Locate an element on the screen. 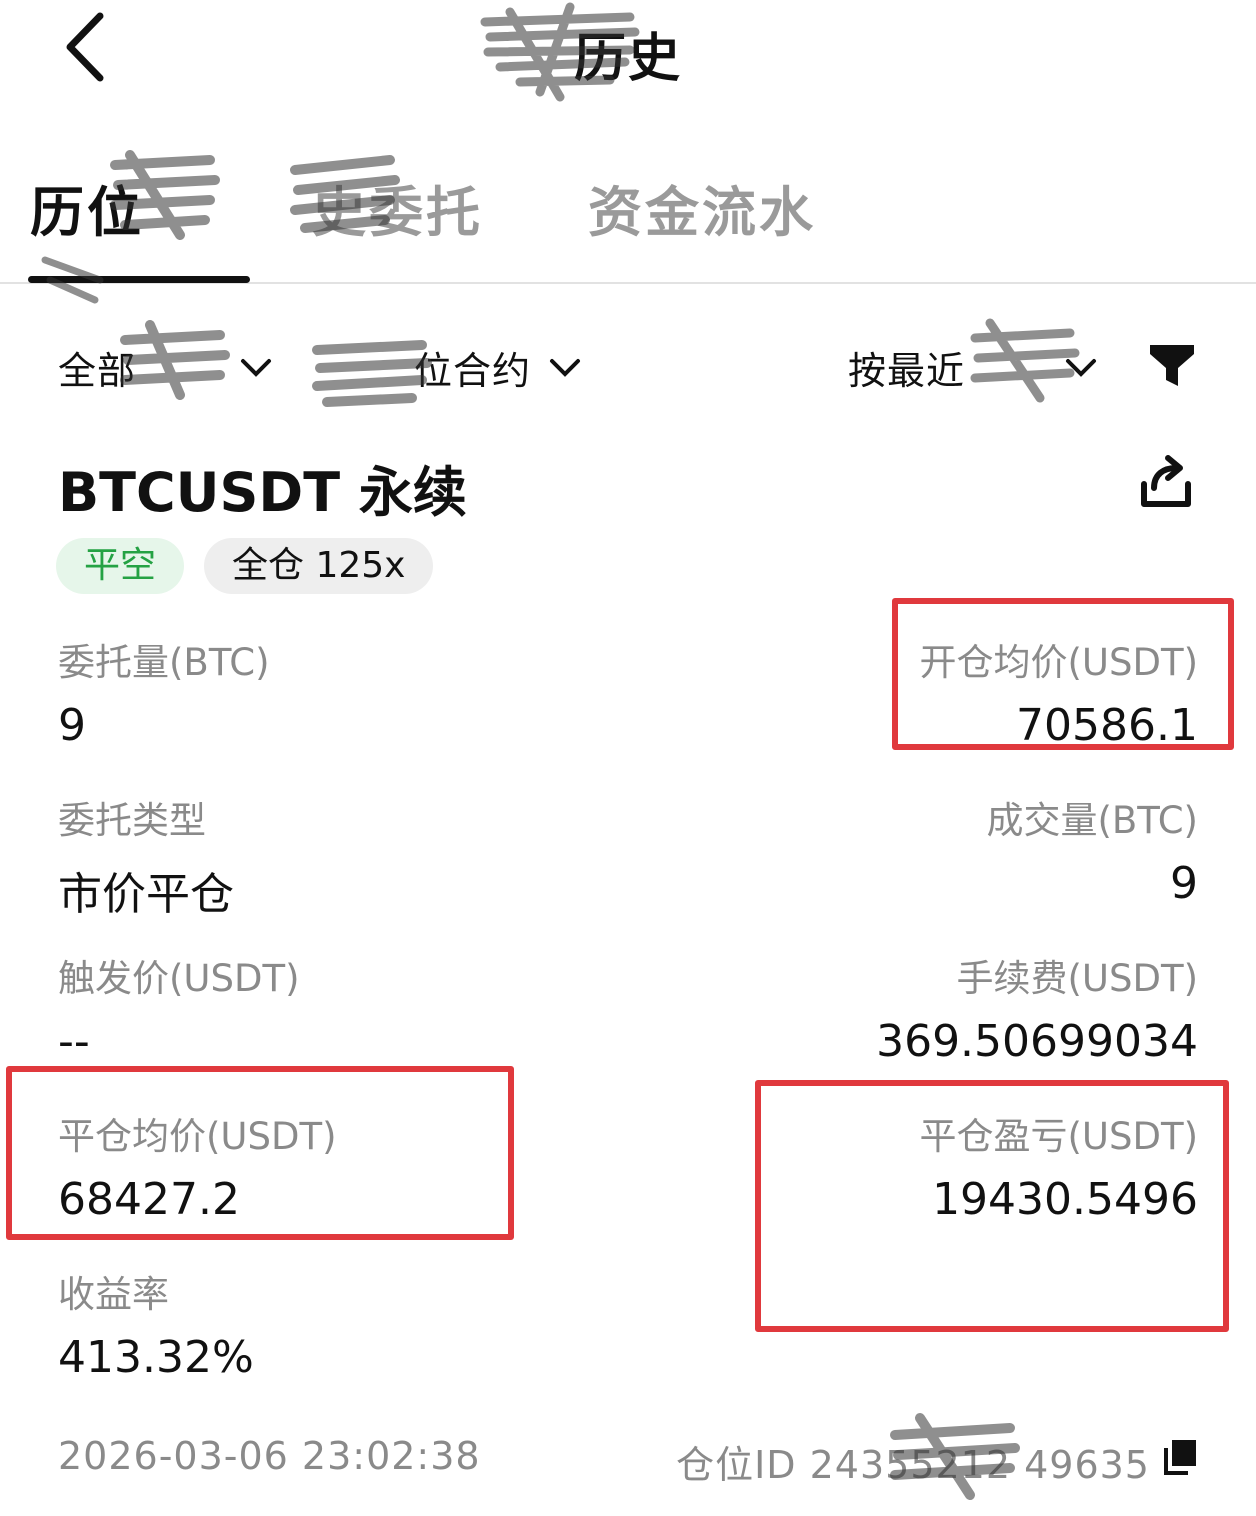 The height and width of the screenshot is (1516, 1256). order-type-field: 委托类型 市价平仓 is located at coordinates (146, 856).